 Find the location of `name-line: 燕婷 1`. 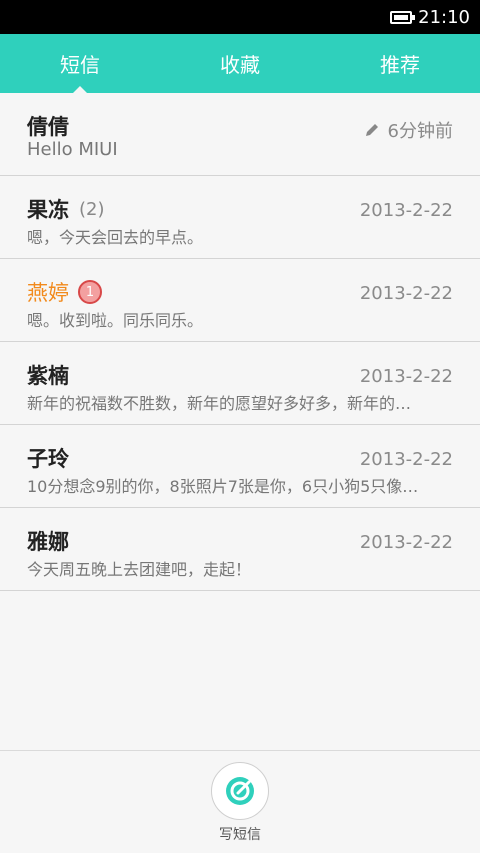

name-line: 燕婷 1 is located at coordinates (64, 292).